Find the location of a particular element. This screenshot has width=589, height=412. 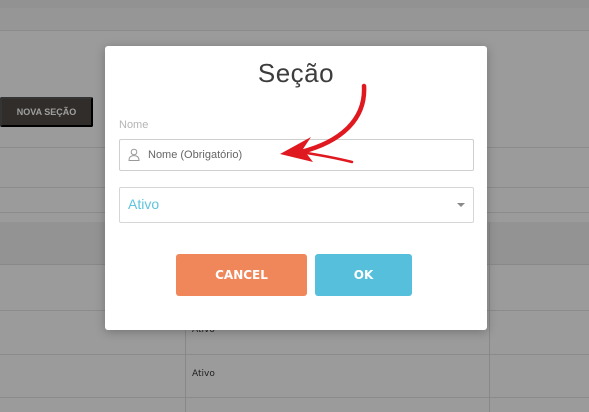

name-label: Nome is located at coordinates (134, 125).